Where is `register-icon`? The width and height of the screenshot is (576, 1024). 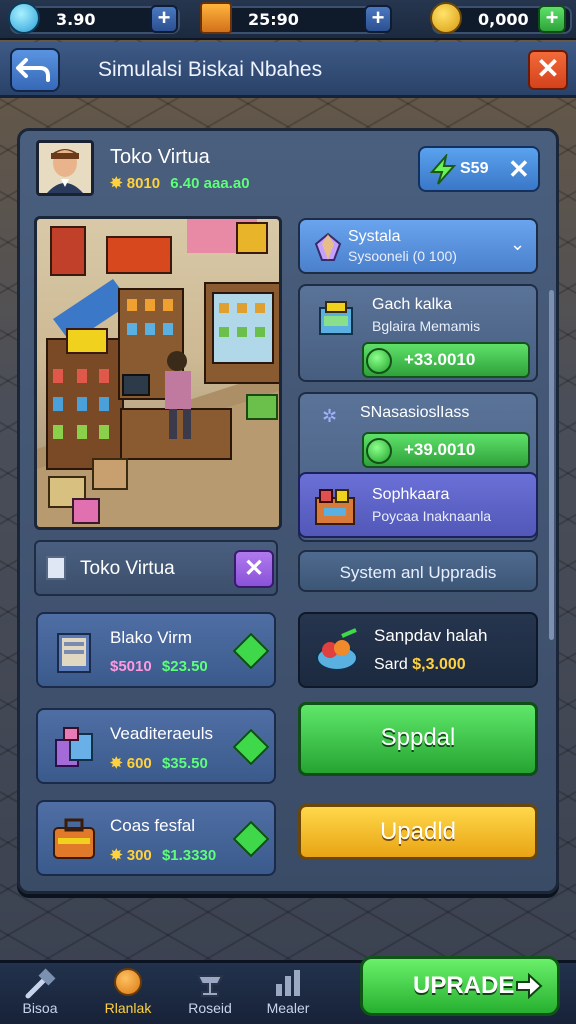
register-icon is located at coordinates (336, 318).